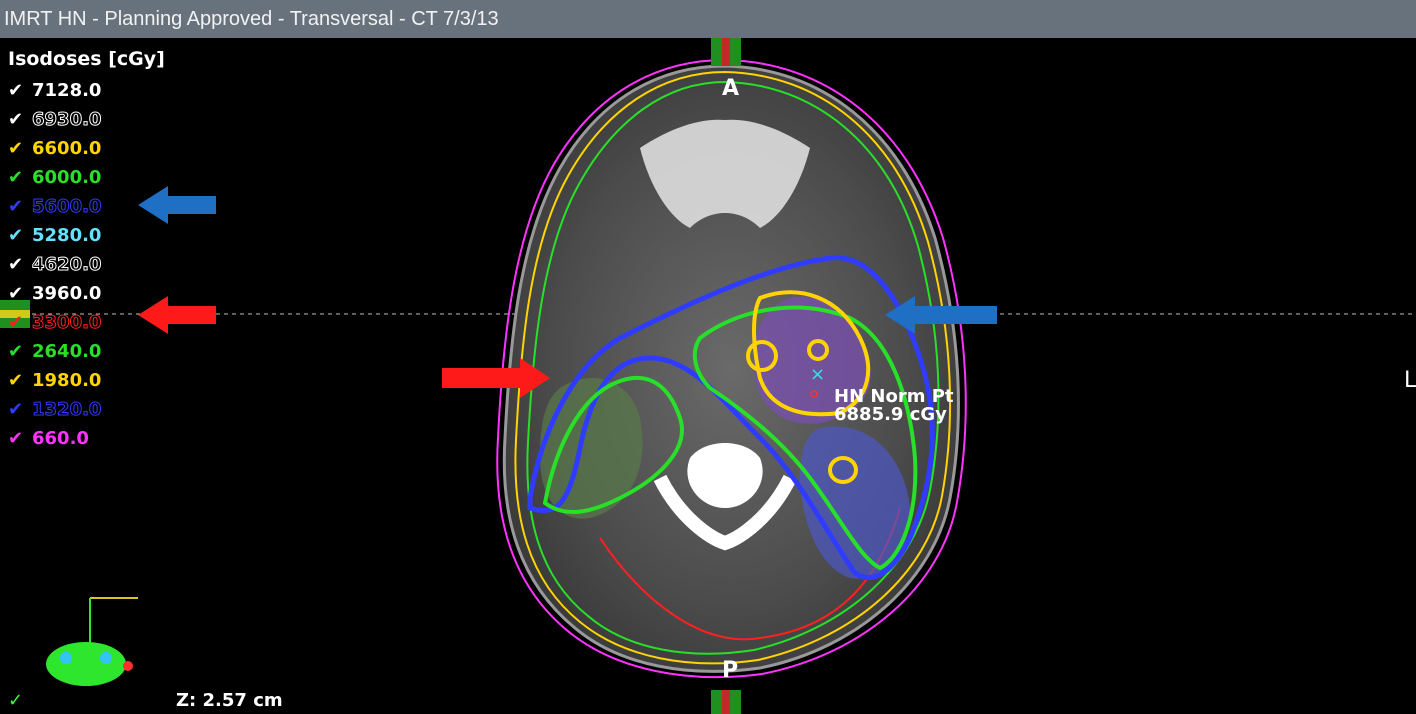 The image size is (1416, 714). I want to click on isodose-legend-item: ✔ 3300.0, so click(55, 323).